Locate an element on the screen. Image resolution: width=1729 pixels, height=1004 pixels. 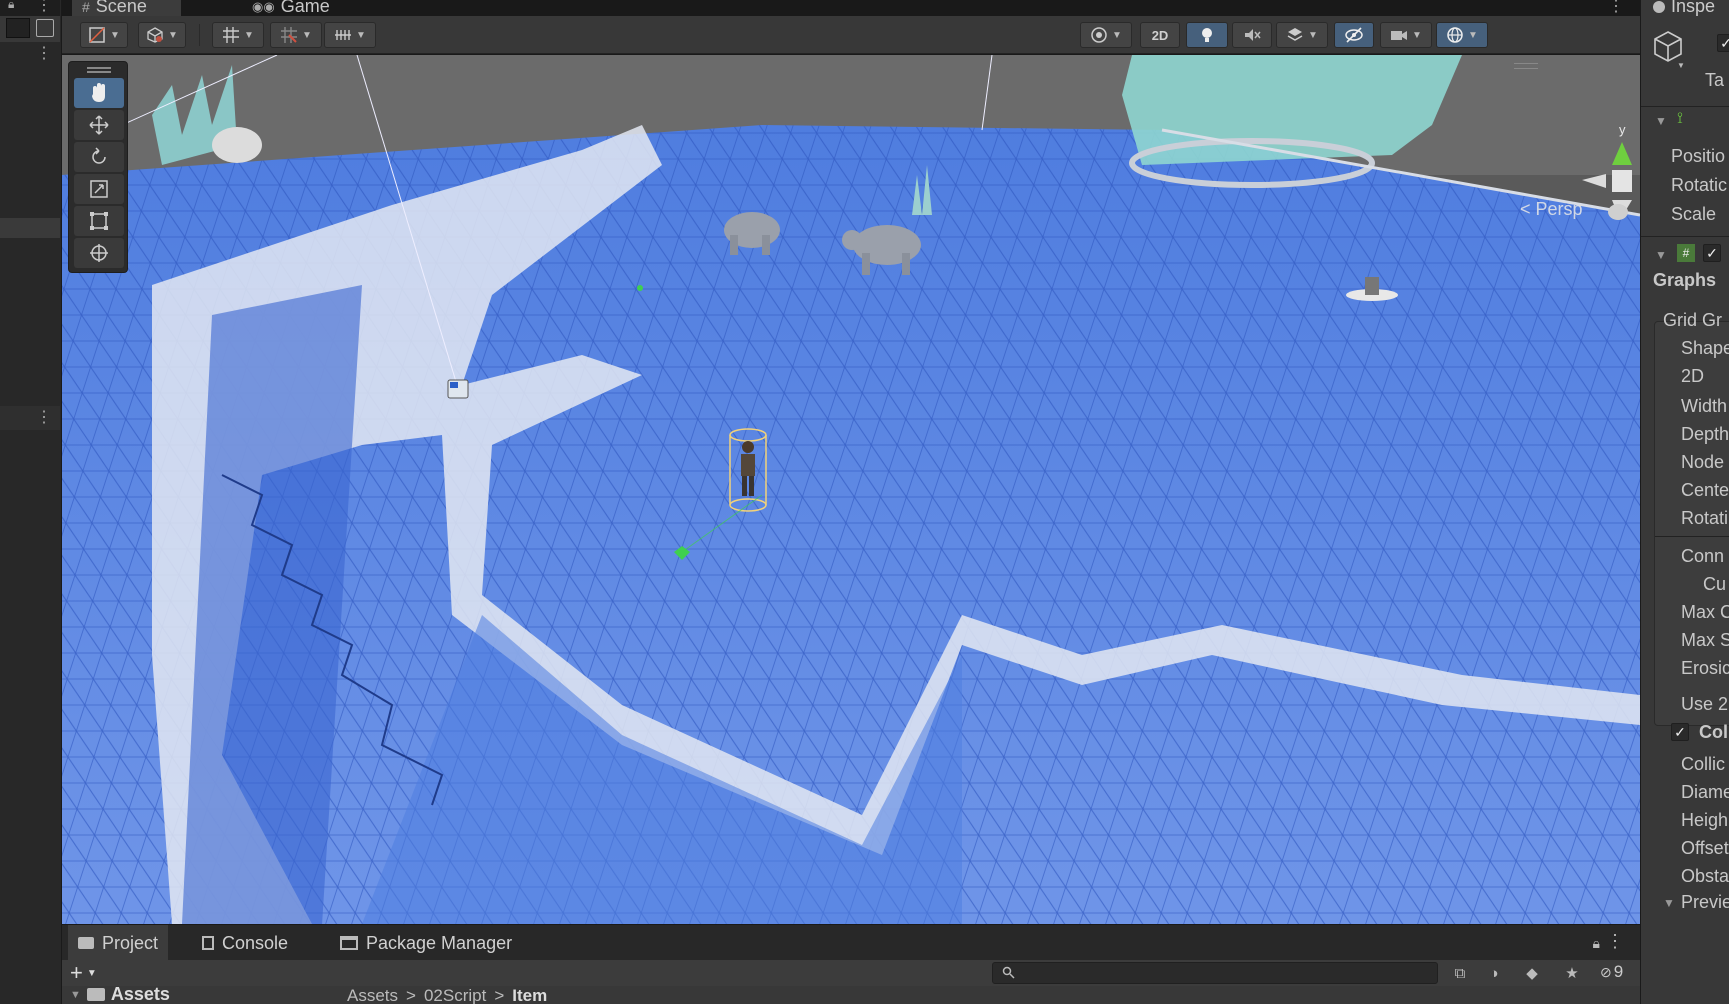
transform-tool-button is located at coordinates (99, 253).